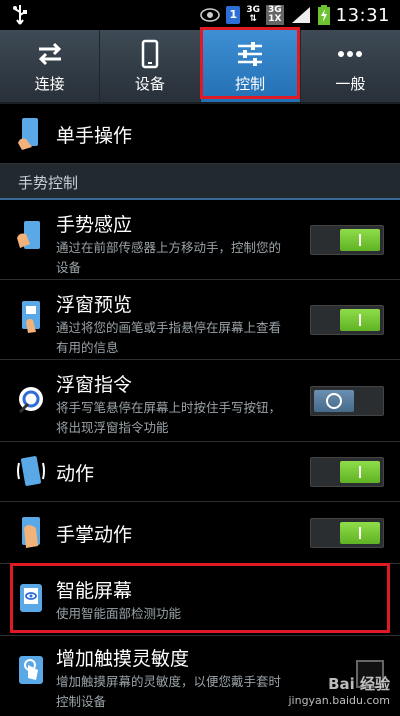  I want to click on item-title: 浮窗预览, so click(94, 305).